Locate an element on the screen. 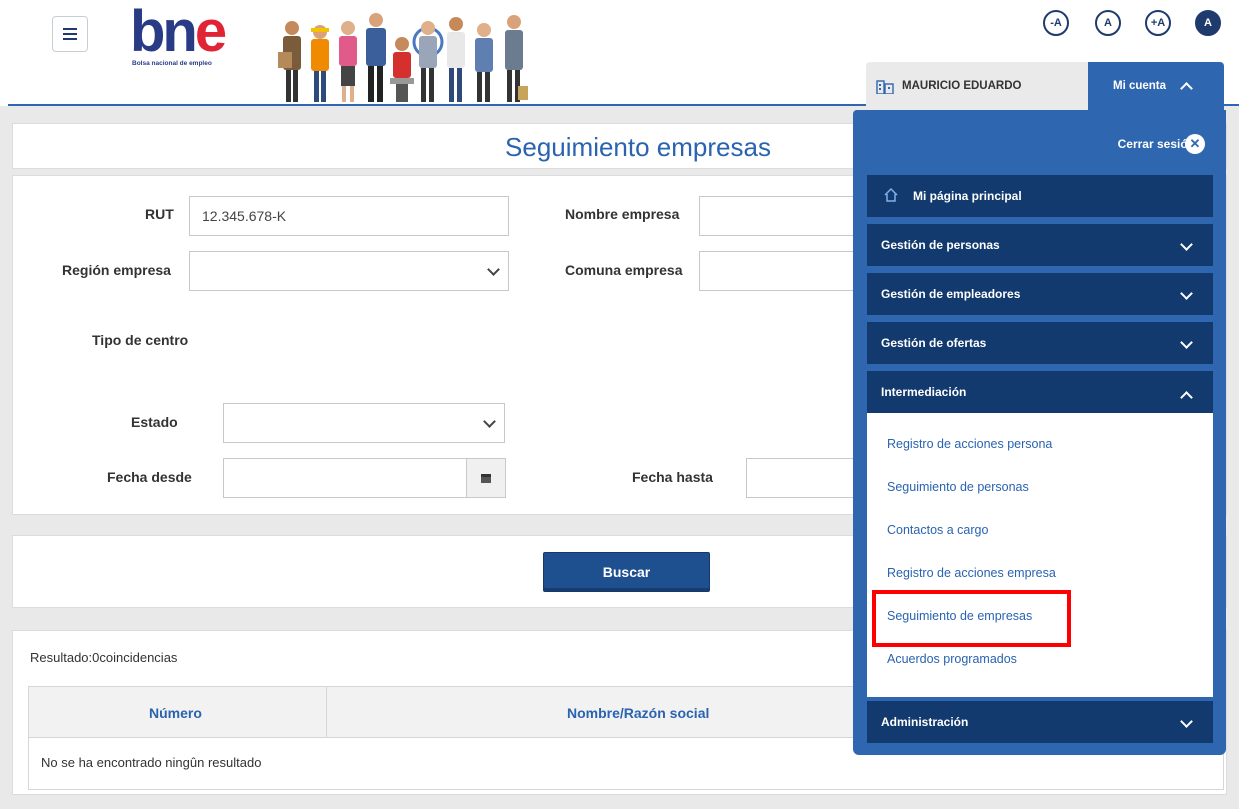 The image size is (1239, 809). bne-logo: bne Bolsa nacional de empleo is located at coordinates (199, 38).